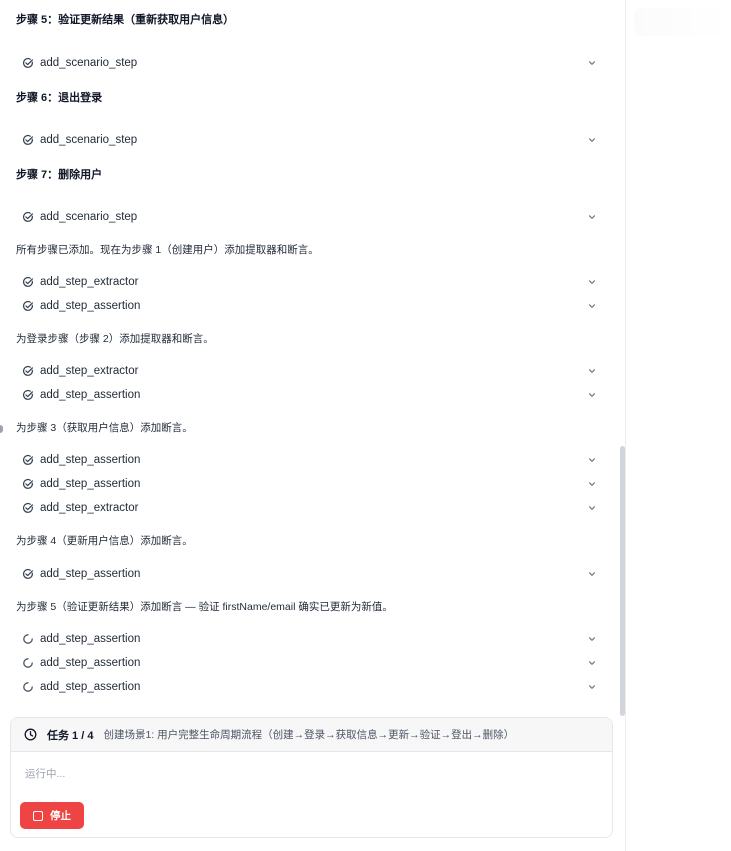  Describe the element at coordinates (125, 20) in the screenshot. I see `step-5-heading: 步骤 5：验证更新结果（重新获取用户信息）` at that location.